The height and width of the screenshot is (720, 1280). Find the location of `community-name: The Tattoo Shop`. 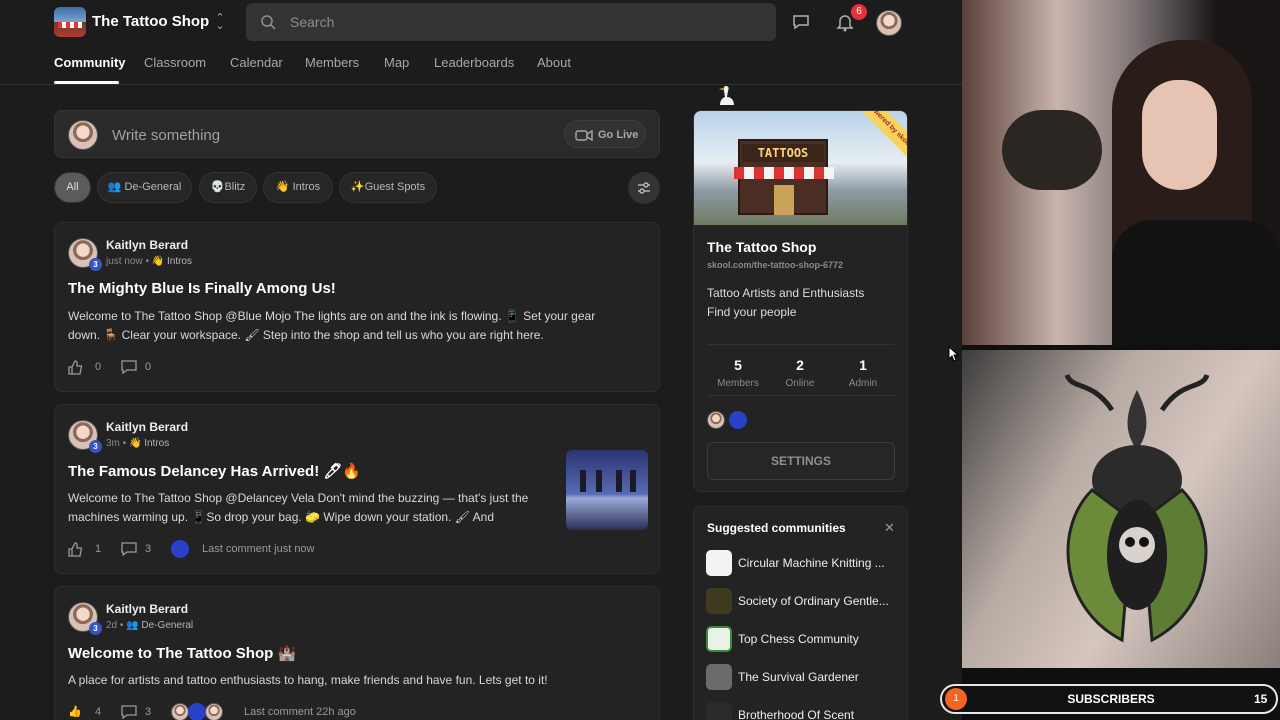

community-name: The Tattoo Shop is located at coordinates (150, 21).